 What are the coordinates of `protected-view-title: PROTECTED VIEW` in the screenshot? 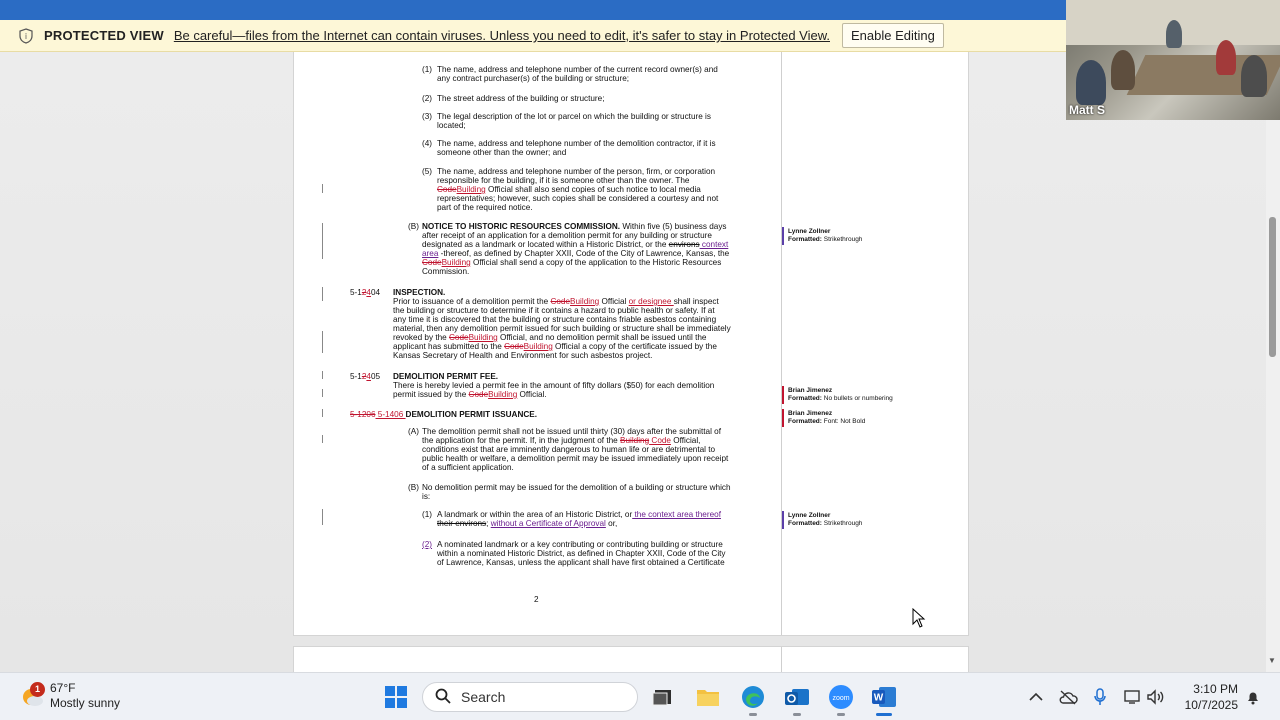 It's located at (104, 35).